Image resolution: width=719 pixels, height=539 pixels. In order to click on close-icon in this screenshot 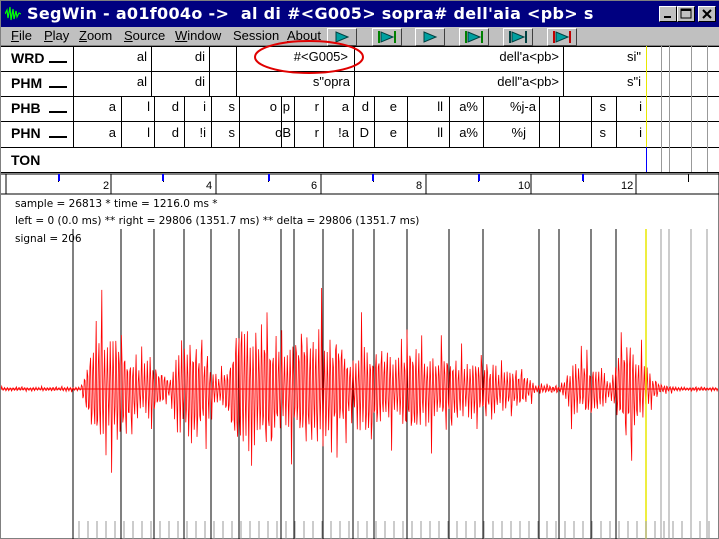, I will do `click(707, 14)`.